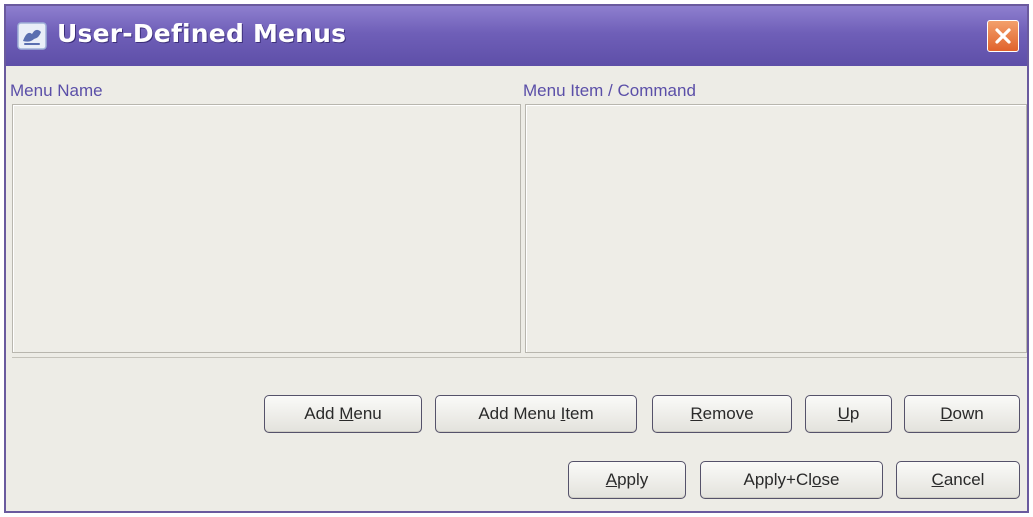  I want to click on close-icon, so click(1003, 36).